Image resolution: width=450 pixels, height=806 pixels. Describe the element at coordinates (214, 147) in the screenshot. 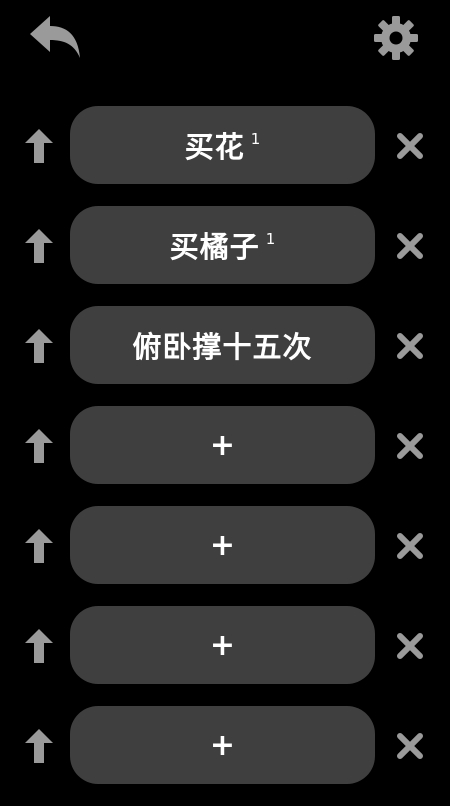

I see `task-label: 买花` at that location.